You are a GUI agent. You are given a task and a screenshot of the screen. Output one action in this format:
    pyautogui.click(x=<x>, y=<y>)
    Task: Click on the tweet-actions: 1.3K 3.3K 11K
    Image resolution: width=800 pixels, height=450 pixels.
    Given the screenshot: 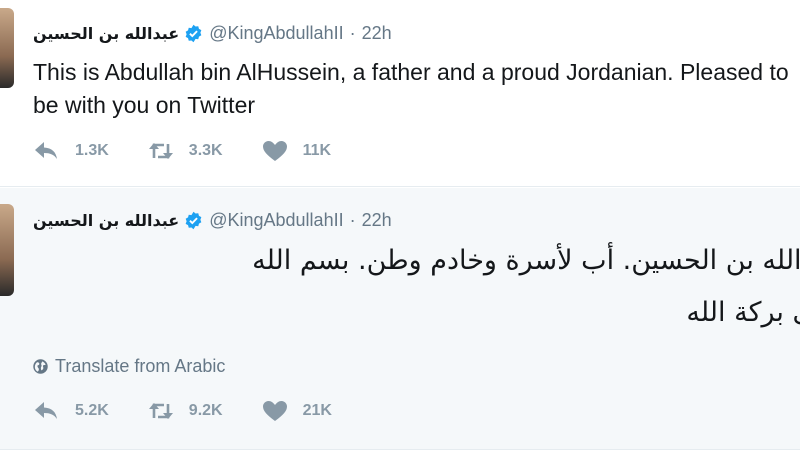 What is the action you would take?
    pyautogui.click(x=201, y=151)
    